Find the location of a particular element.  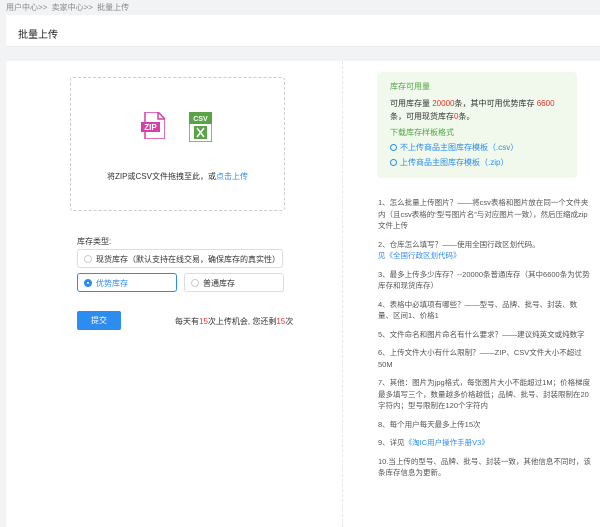

option-spot-stock: 现货库存（默认支持在线交易，确保库存的真实性） is located at coordinates (180, 258).